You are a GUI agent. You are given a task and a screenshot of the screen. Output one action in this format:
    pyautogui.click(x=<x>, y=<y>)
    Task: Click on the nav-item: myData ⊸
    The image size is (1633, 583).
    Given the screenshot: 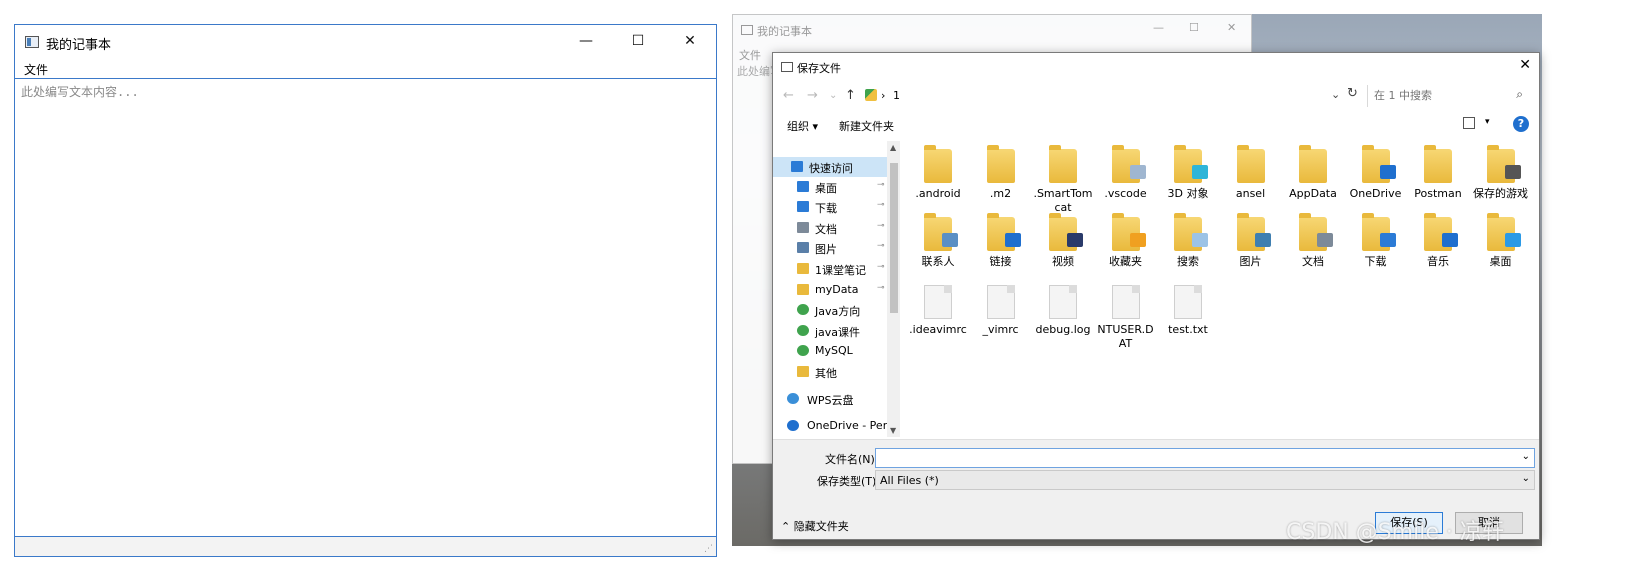 What is the action you would take?
    pyautogui.click(x=830, y=290)
    